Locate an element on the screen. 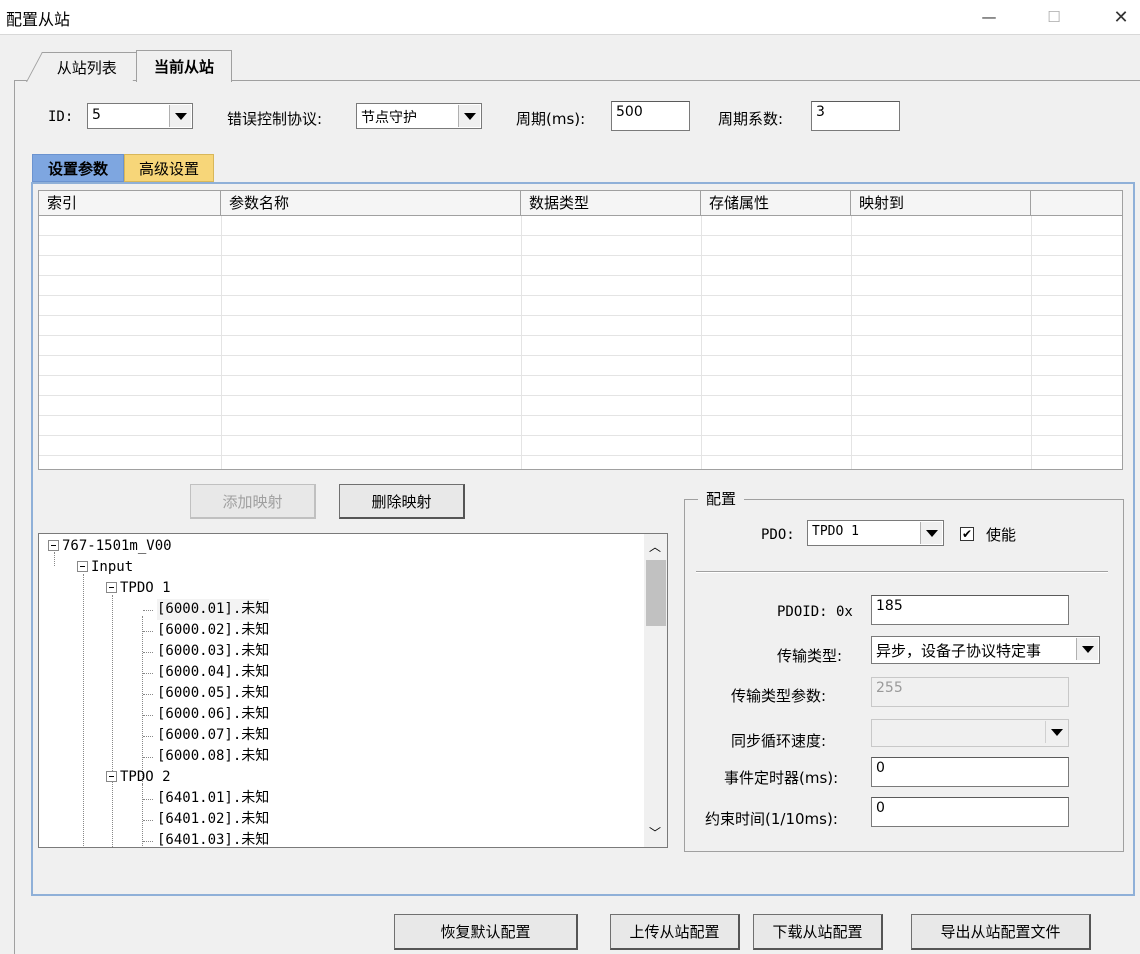 The image size is (1140, 954). scroll-up-icon: ︿ is located at coordinates (655, 546).